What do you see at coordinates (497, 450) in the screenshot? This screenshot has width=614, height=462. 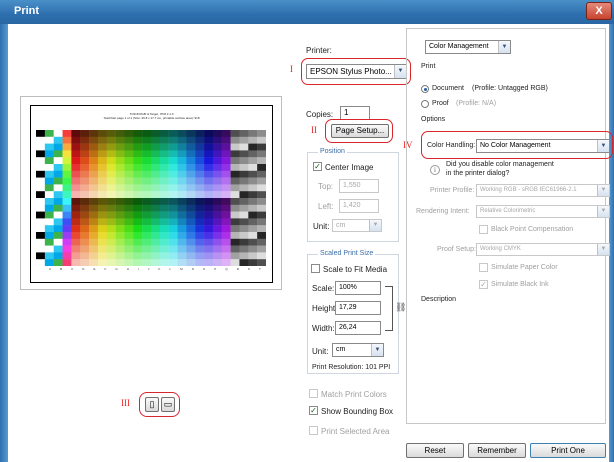 I see `remember-button: Remember` at bounding box center [497, 450].